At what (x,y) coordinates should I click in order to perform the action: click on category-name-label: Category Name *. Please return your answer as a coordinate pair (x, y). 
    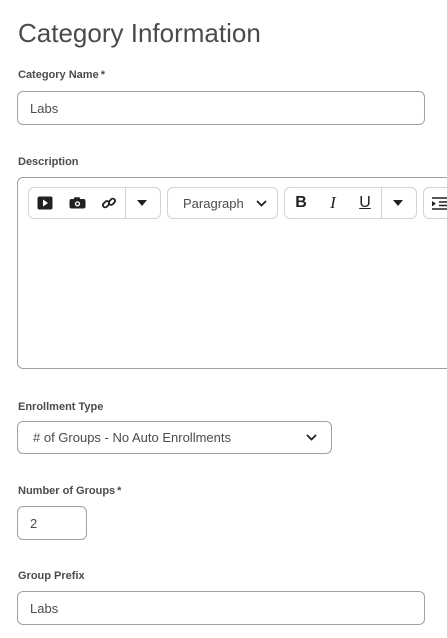
    Looking at the image, I should click on (61, 75).